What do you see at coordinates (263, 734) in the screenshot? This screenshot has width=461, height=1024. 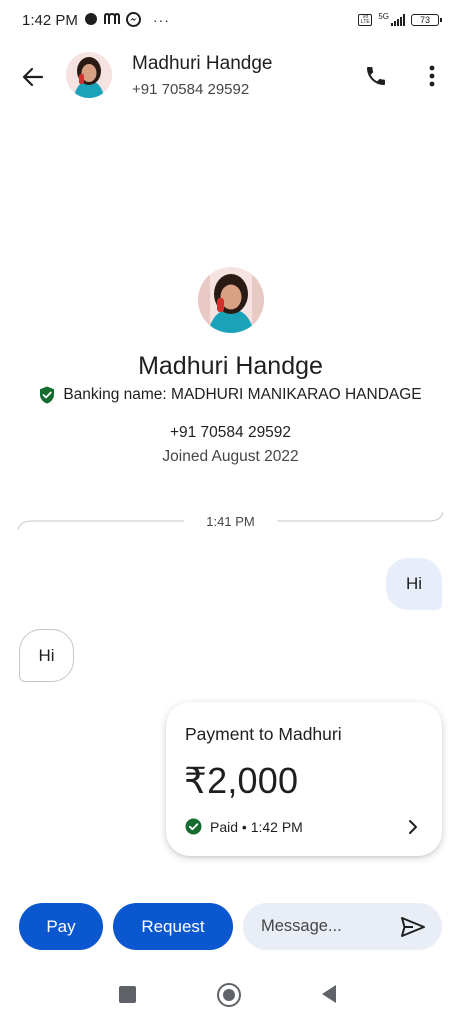 I see `payment-title: Payment to Madhuri` at bounding box center [263, 734].